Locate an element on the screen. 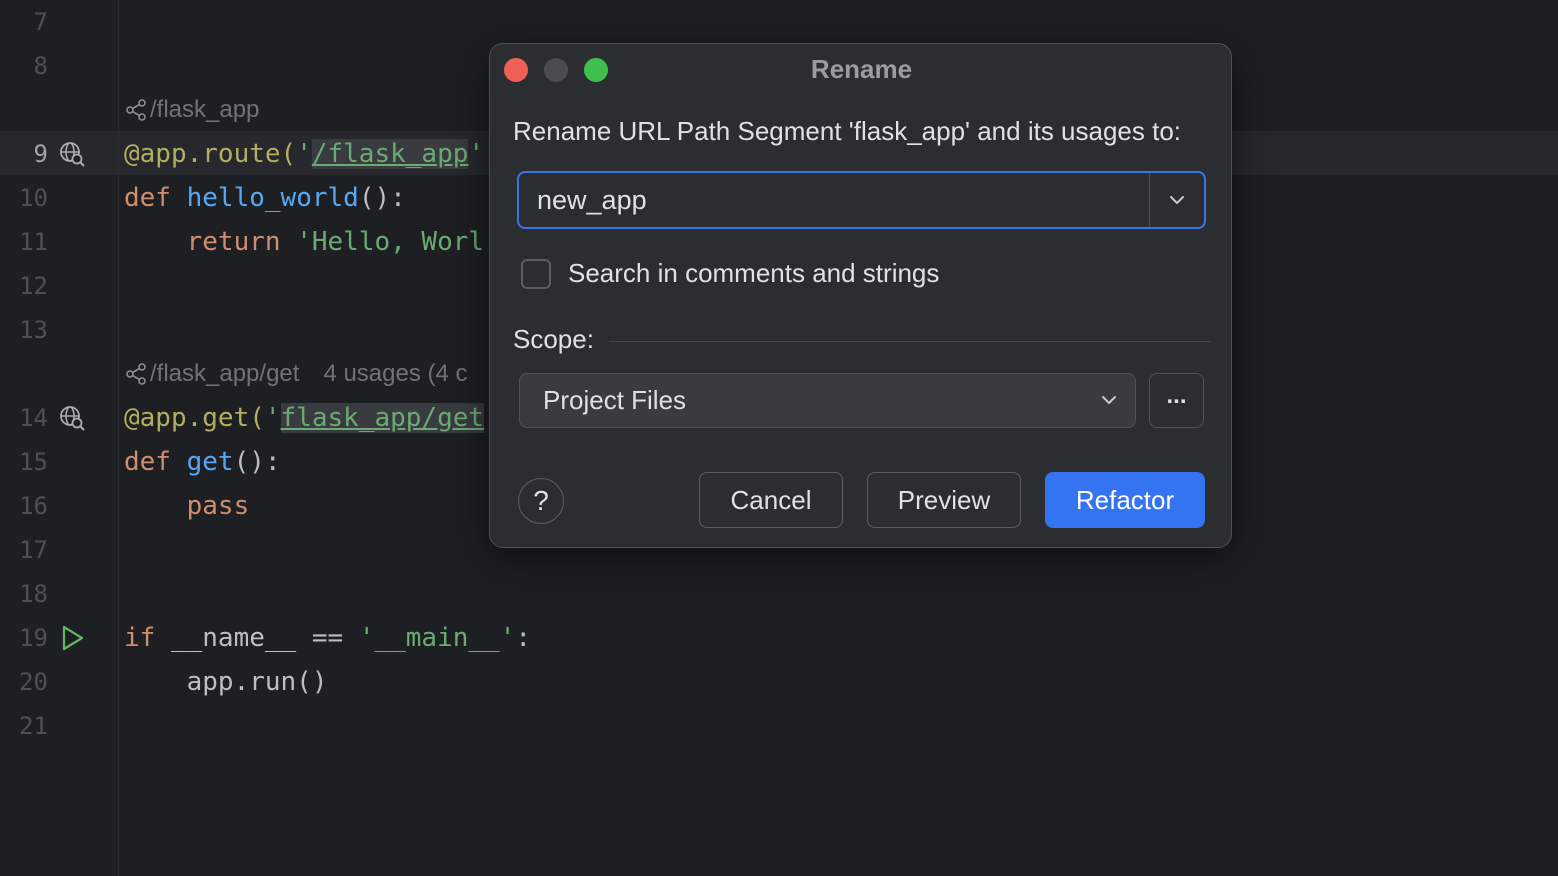 Image resolution: width=1558 pixels, height=876 pixels. code-token: pass is located at coordinates (187, 506).